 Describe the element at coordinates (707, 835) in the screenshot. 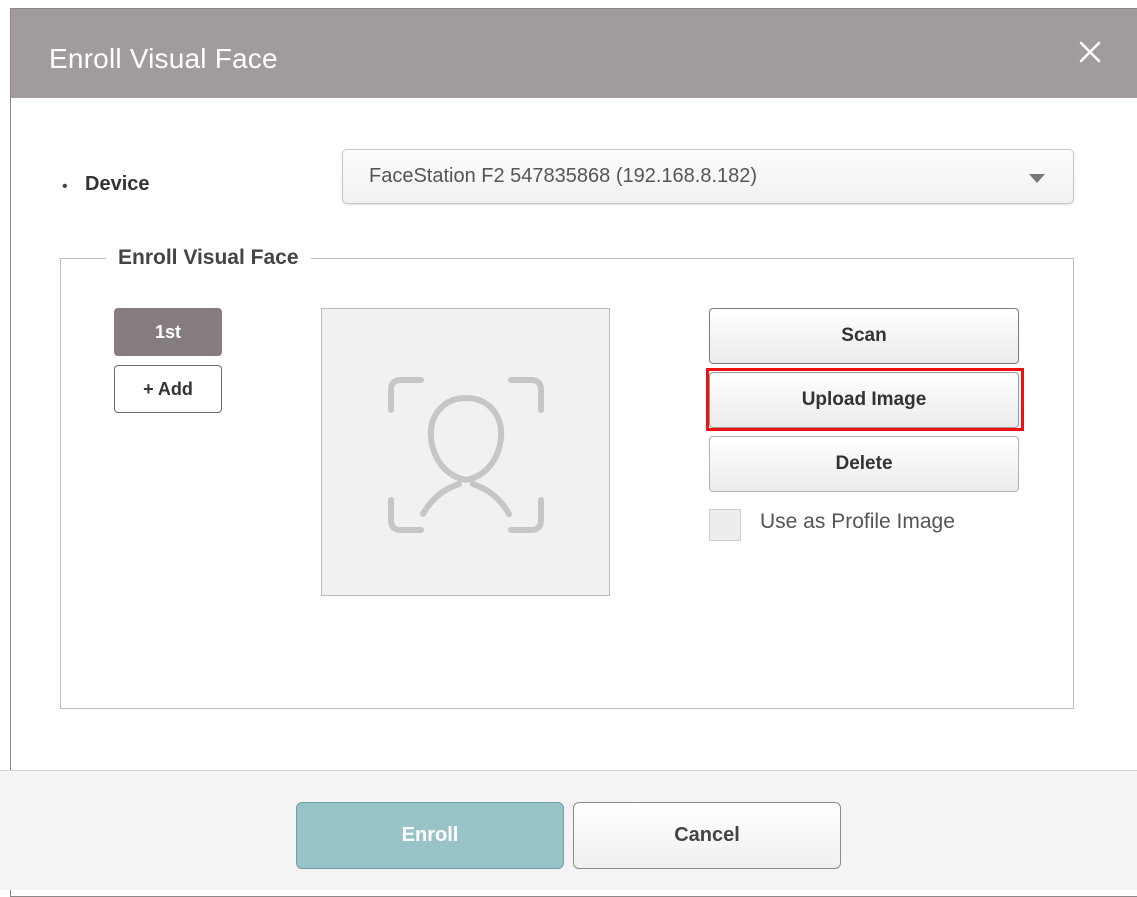

I see `cancel-button: Cancel` at that location.